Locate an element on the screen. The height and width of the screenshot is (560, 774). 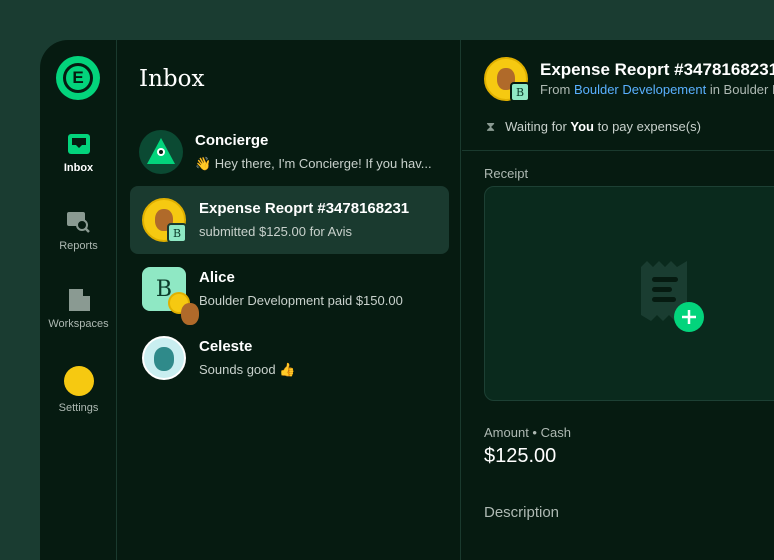
page-title: Inbox is located at coordinates (172, 79).